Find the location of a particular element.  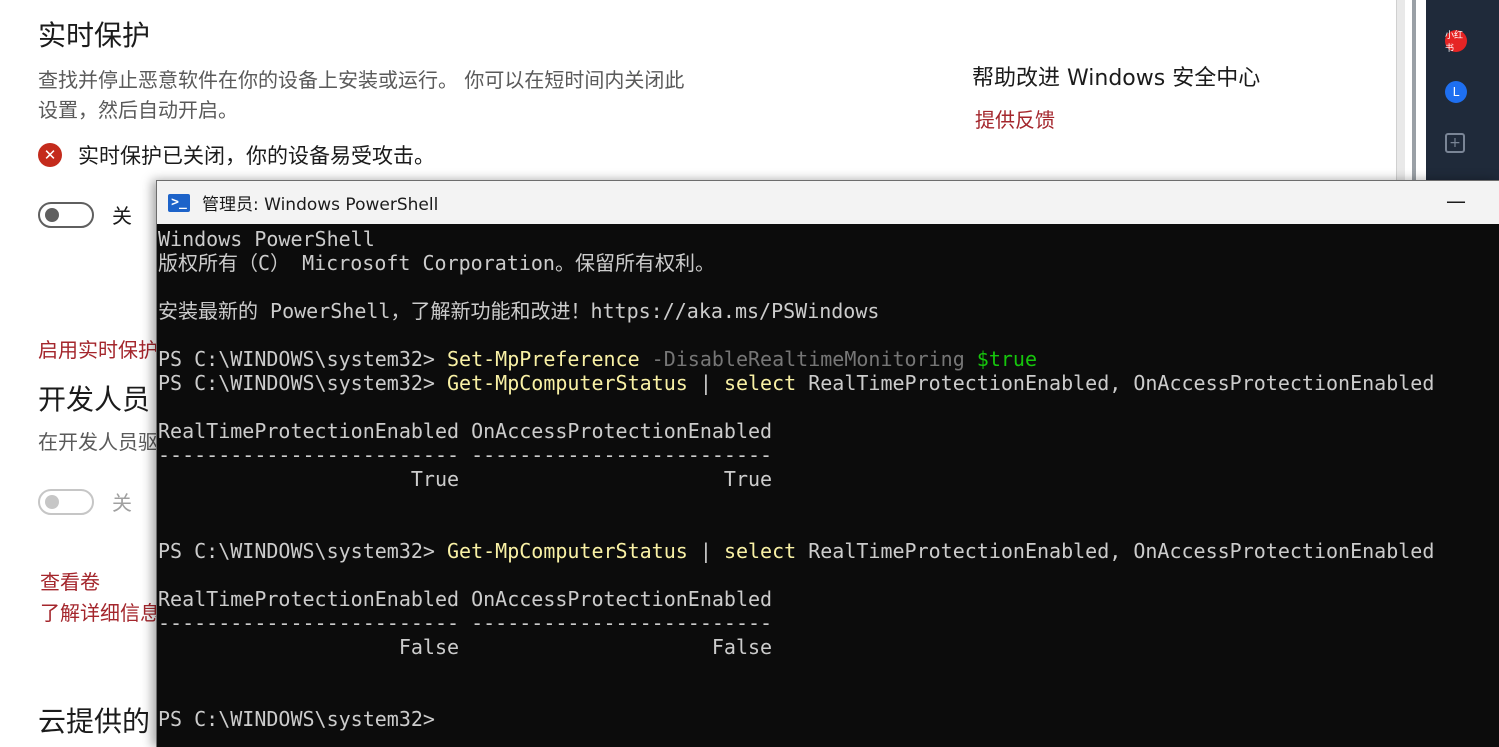

developer-toggle-label: 关 is located at coordinates (122, 503).